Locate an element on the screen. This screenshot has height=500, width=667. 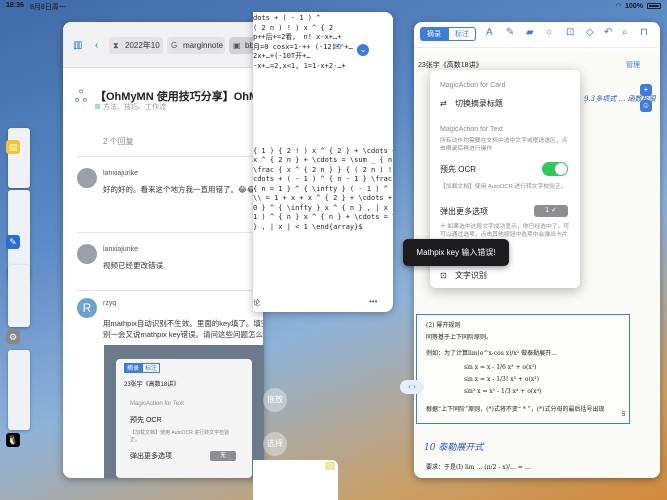
reply-count: 2 个回复 is located at coordinates (118, 141).